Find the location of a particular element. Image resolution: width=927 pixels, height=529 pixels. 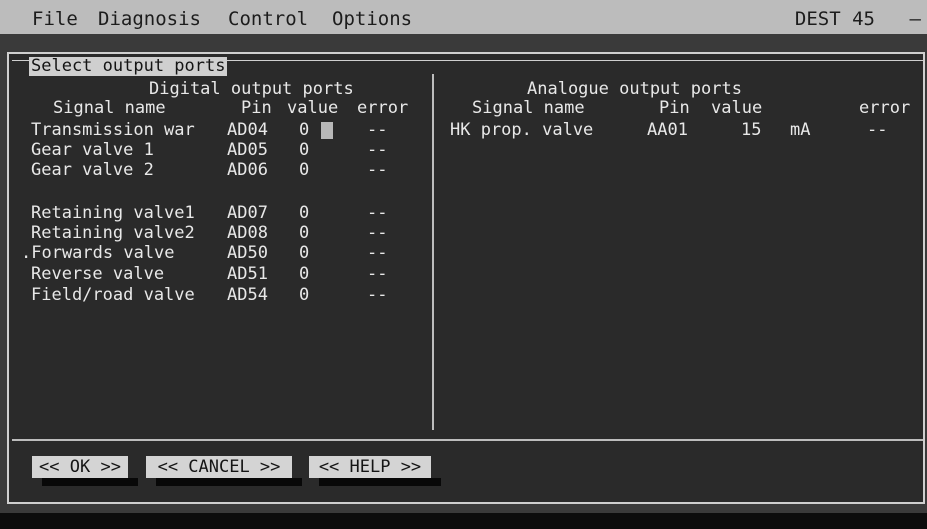

section-divider is located at coordinates (433, 252).